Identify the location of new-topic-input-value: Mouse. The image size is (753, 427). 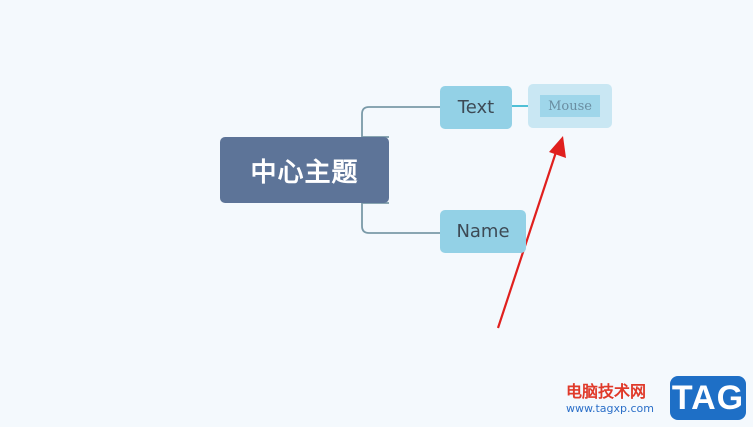
(570, 106).